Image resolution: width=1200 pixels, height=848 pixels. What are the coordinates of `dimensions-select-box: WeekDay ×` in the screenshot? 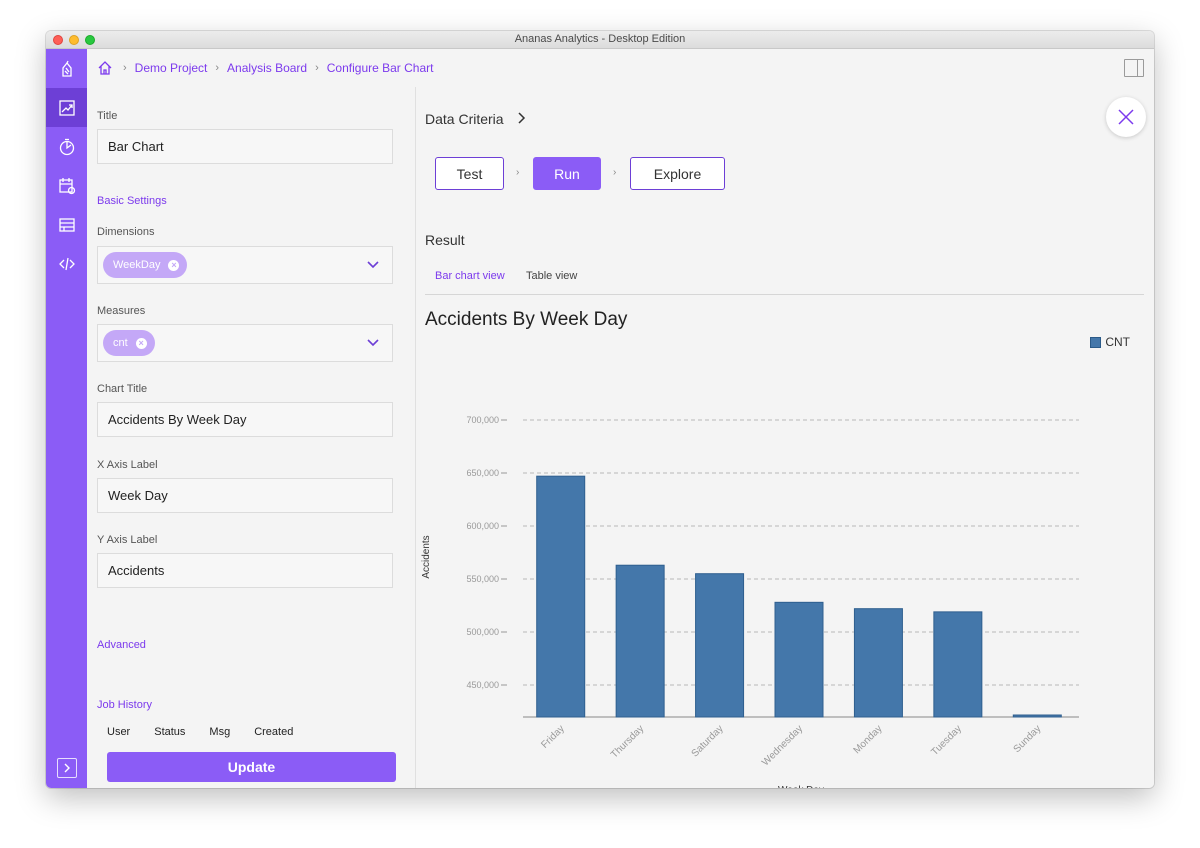 It's located at (245, 265).